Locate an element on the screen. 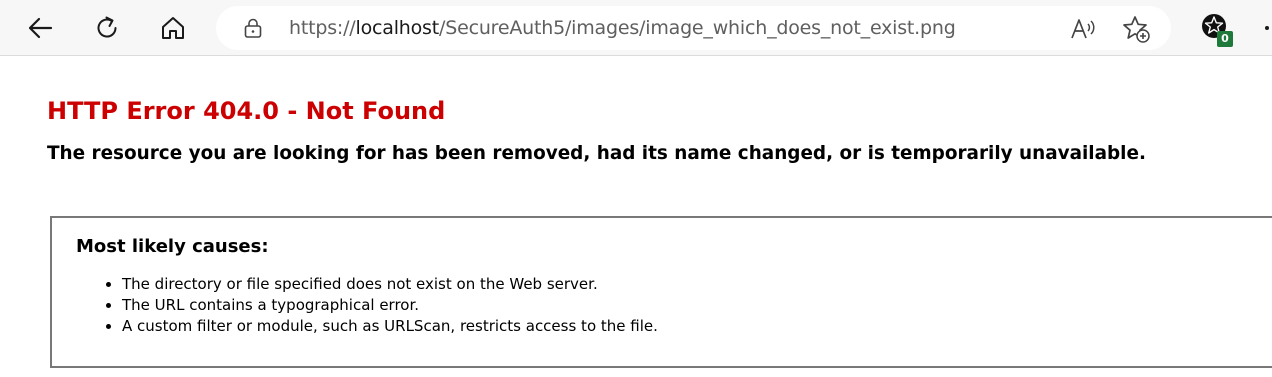 This screenshot has height=377, width=1272. back-arrow-icon is located at coordinates (40, 28).